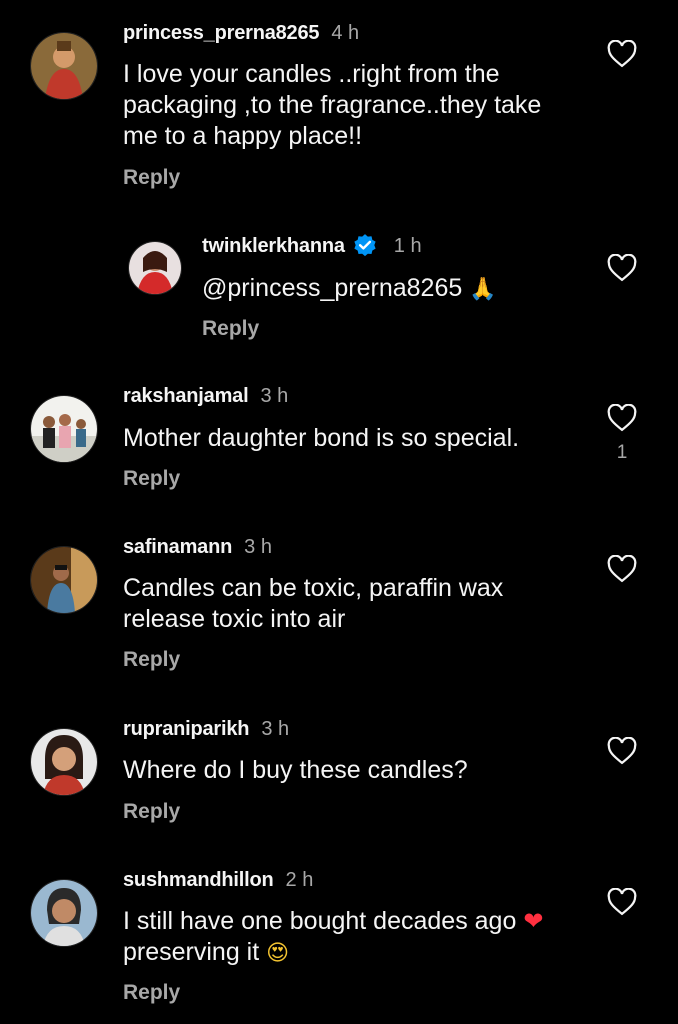 The width and height of the screenshot is (678, 1024). Describe the element at coordinates (407, 245) in the screenshot. I see `comment-time: 1 h` at that location.